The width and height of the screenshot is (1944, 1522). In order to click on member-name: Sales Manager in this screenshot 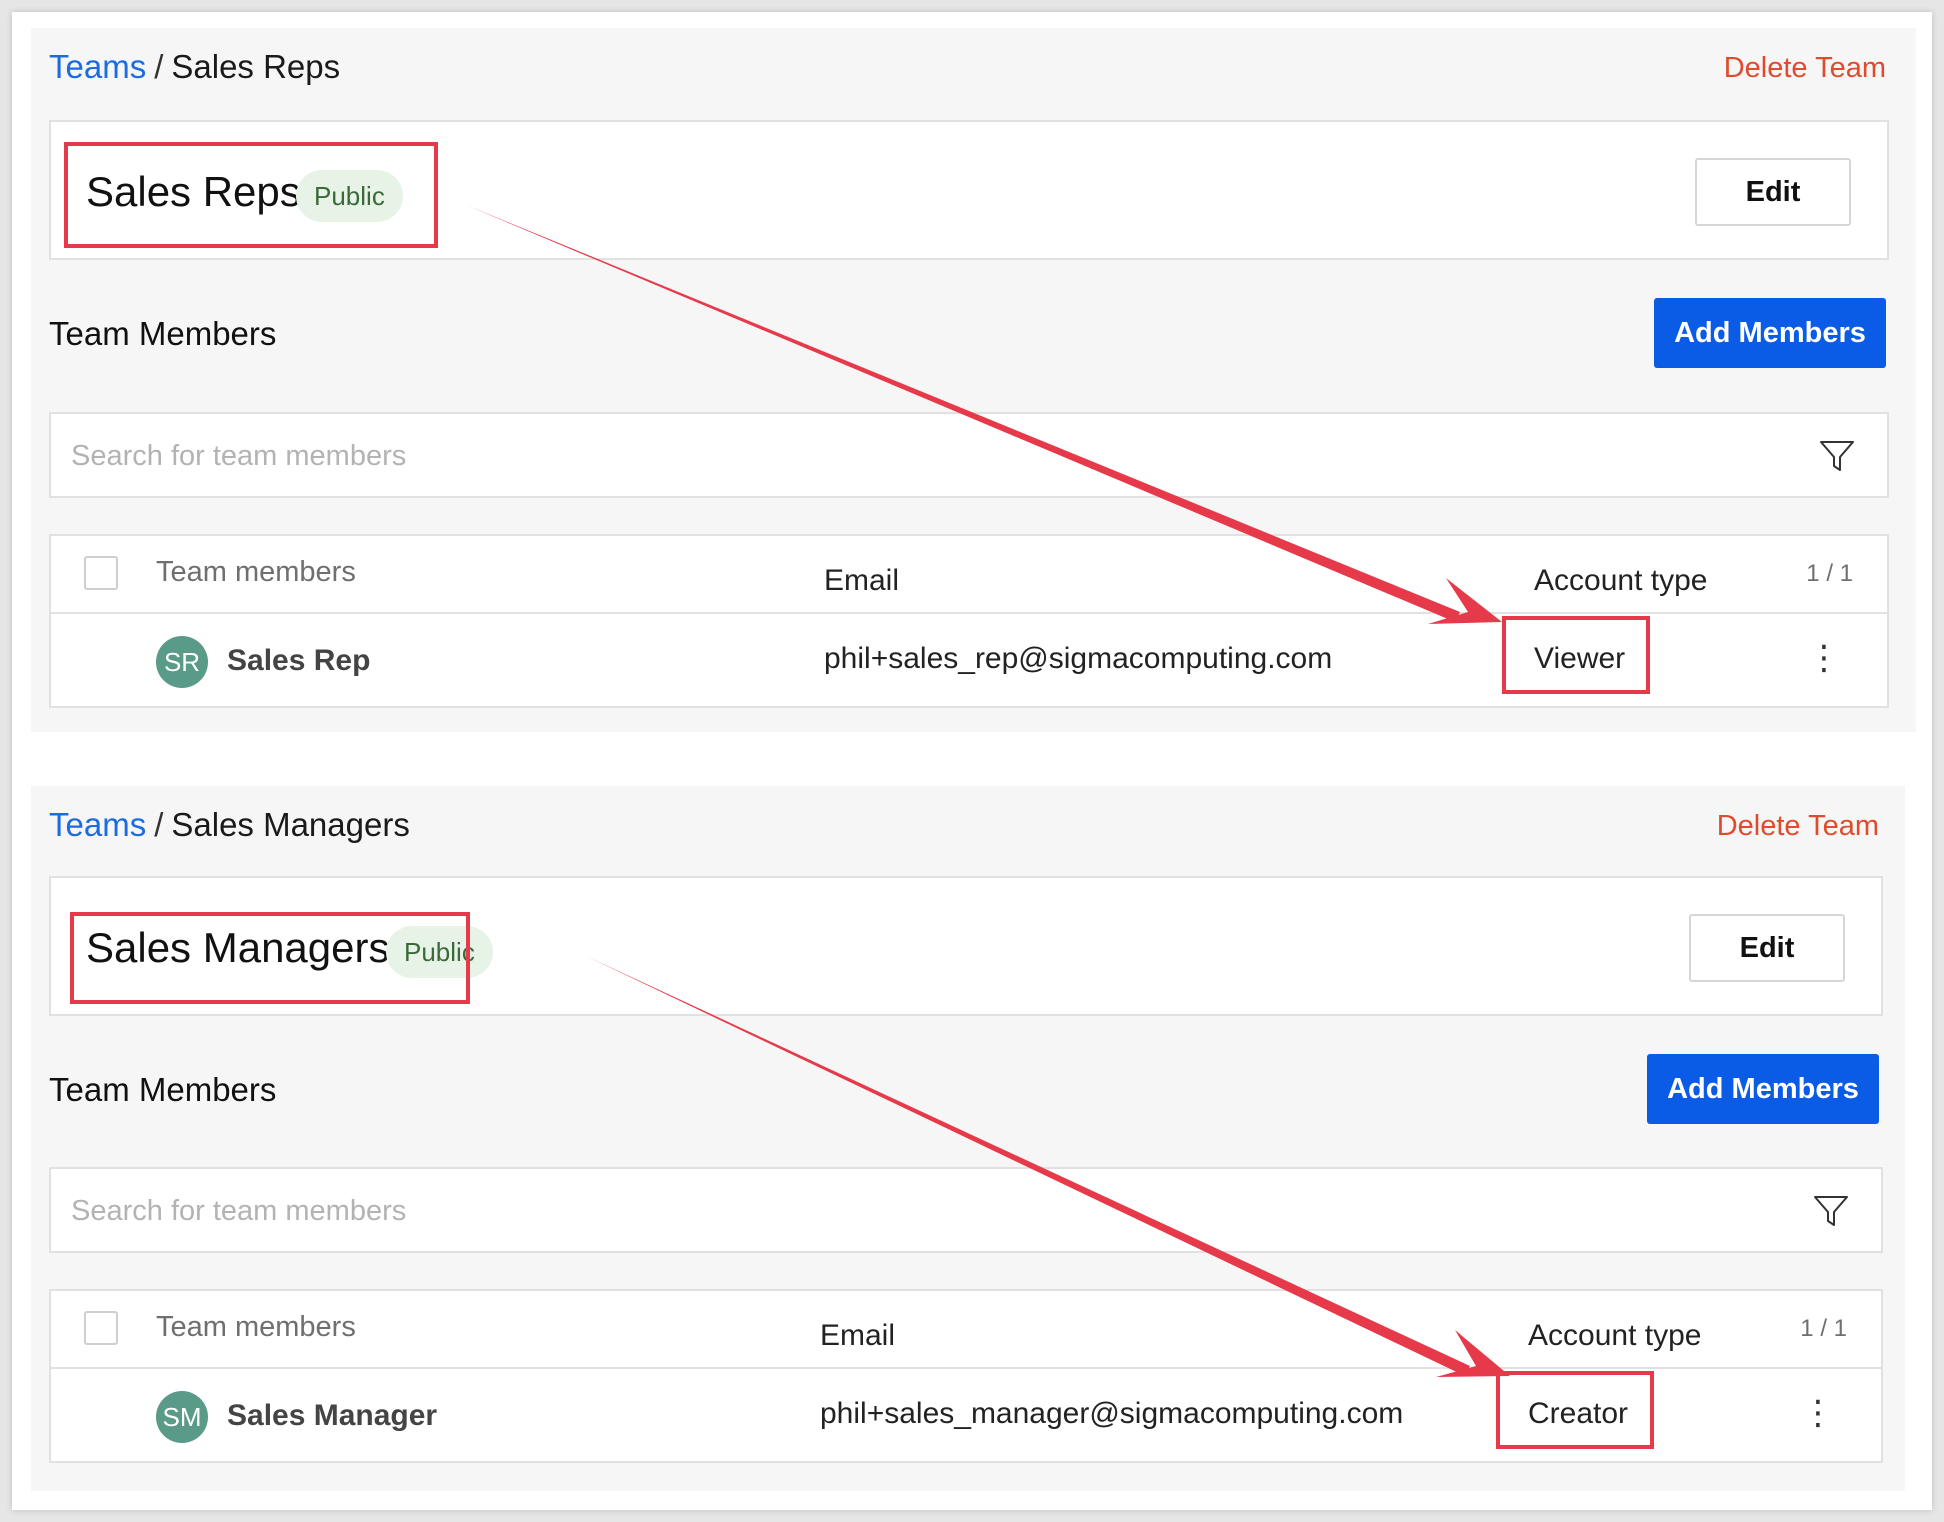, I will do `click(332, 1415)`.